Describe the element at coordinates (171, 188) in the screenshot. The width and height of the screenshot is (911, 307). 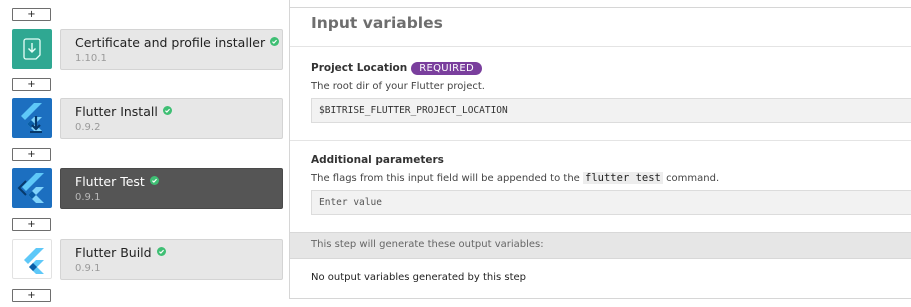
I see `step-card-flutter-test: Flutter Test 0.9.1` at that location.